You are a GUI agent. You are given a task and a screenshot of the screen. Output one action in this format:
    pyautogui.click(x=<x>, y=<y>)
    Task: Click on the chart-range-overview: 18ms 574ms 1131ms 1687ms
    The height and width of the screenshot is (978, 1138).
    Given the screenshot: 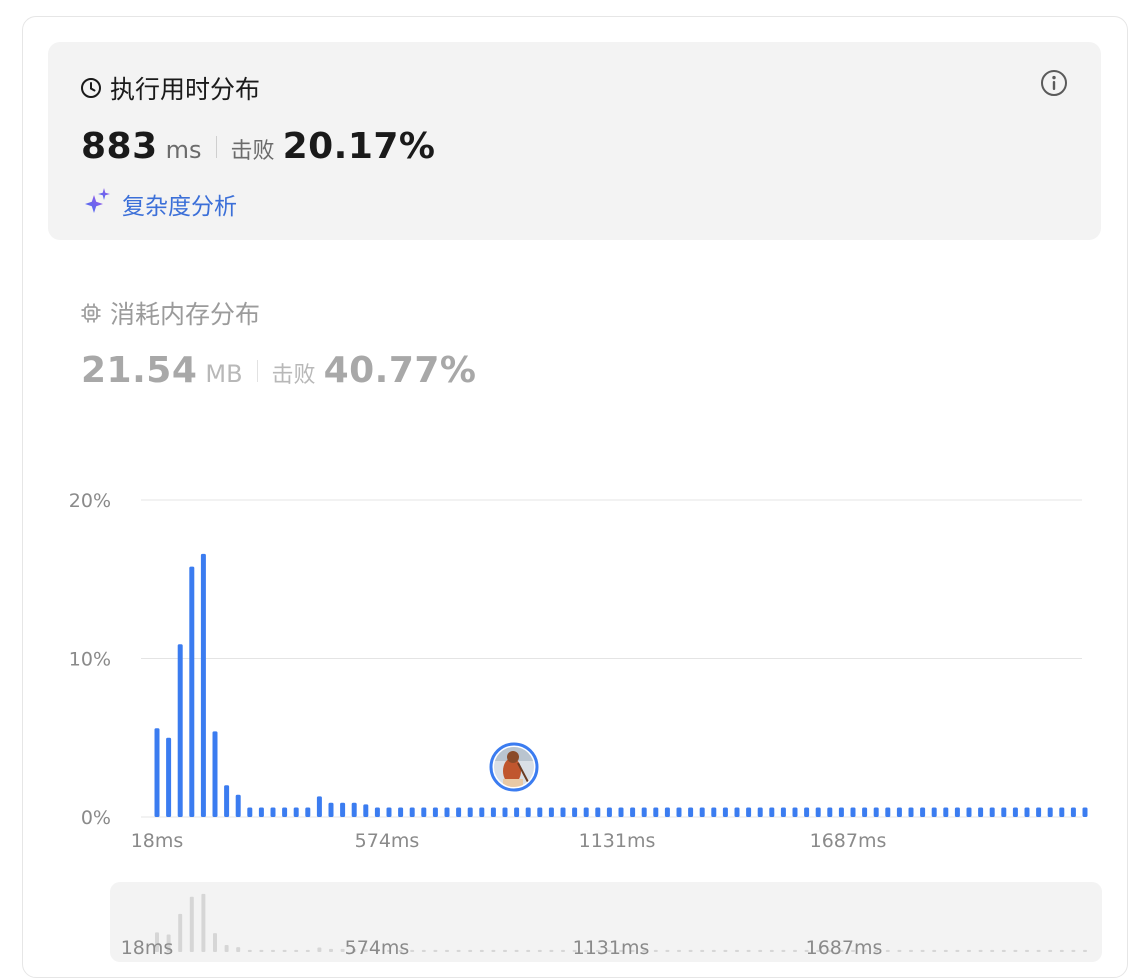 What is the action you would take?
    pyautogui.click(x=606, y=922)
    